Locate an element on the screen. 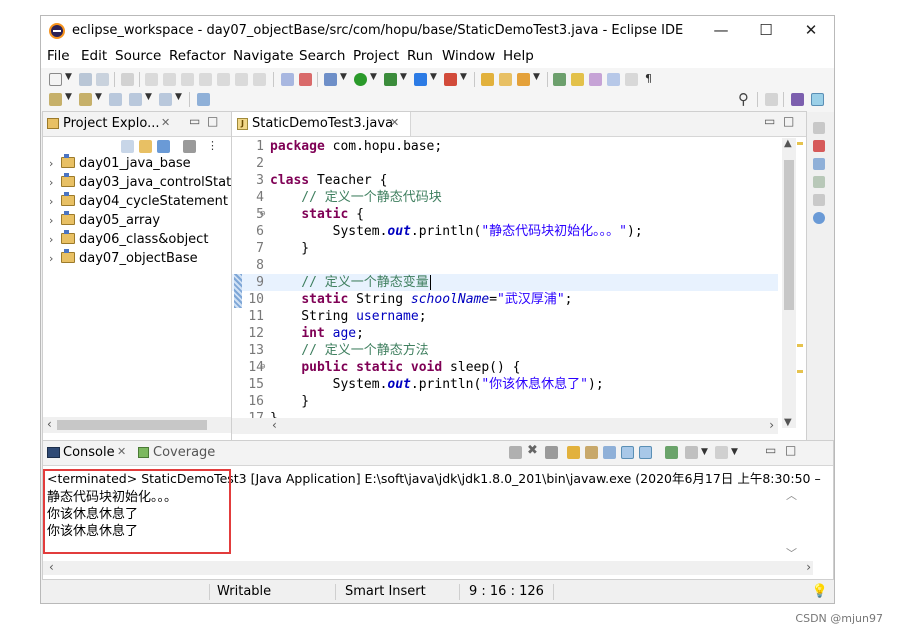 The width and height of the screenshot is (899, 635). external-tools-icon is located at coordinates (305, 79).